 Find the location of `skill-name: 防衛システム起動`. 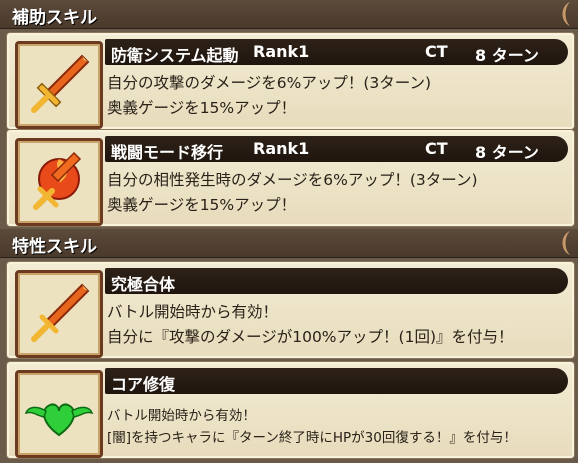

skill-name: 防衛システム起動 is located at coordinates (175, 55).